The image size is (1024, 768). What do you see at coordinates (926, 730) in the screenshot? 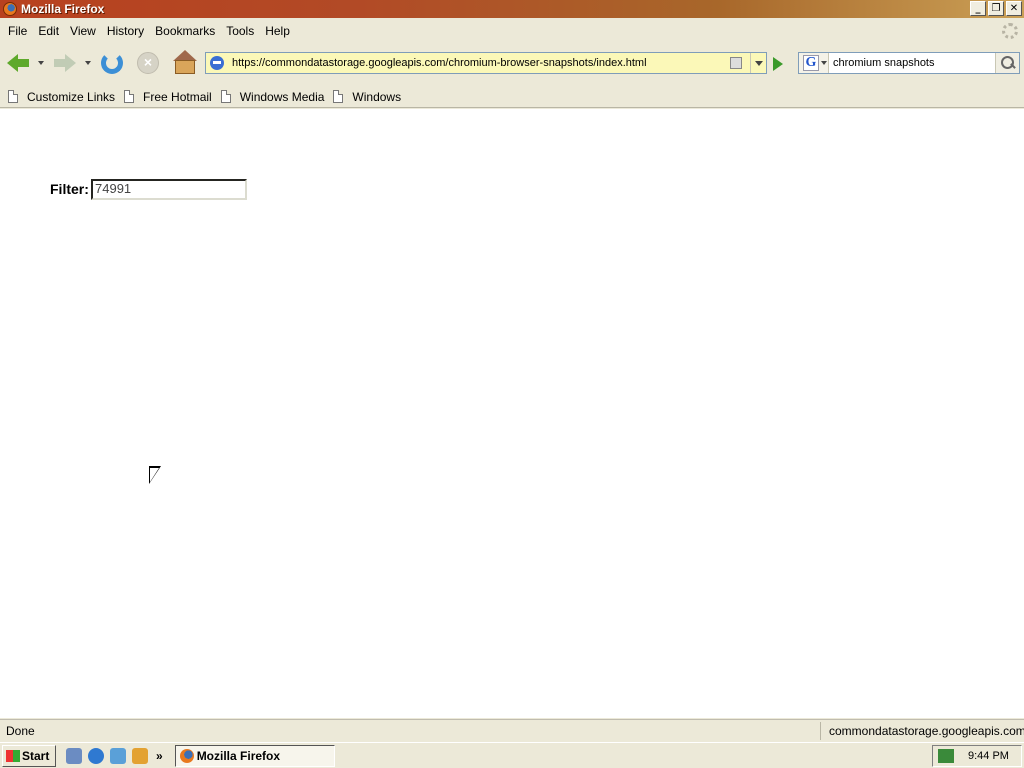
I see `status-host: commondatastorage.googleapis.com` at bounding box center [926, 730].